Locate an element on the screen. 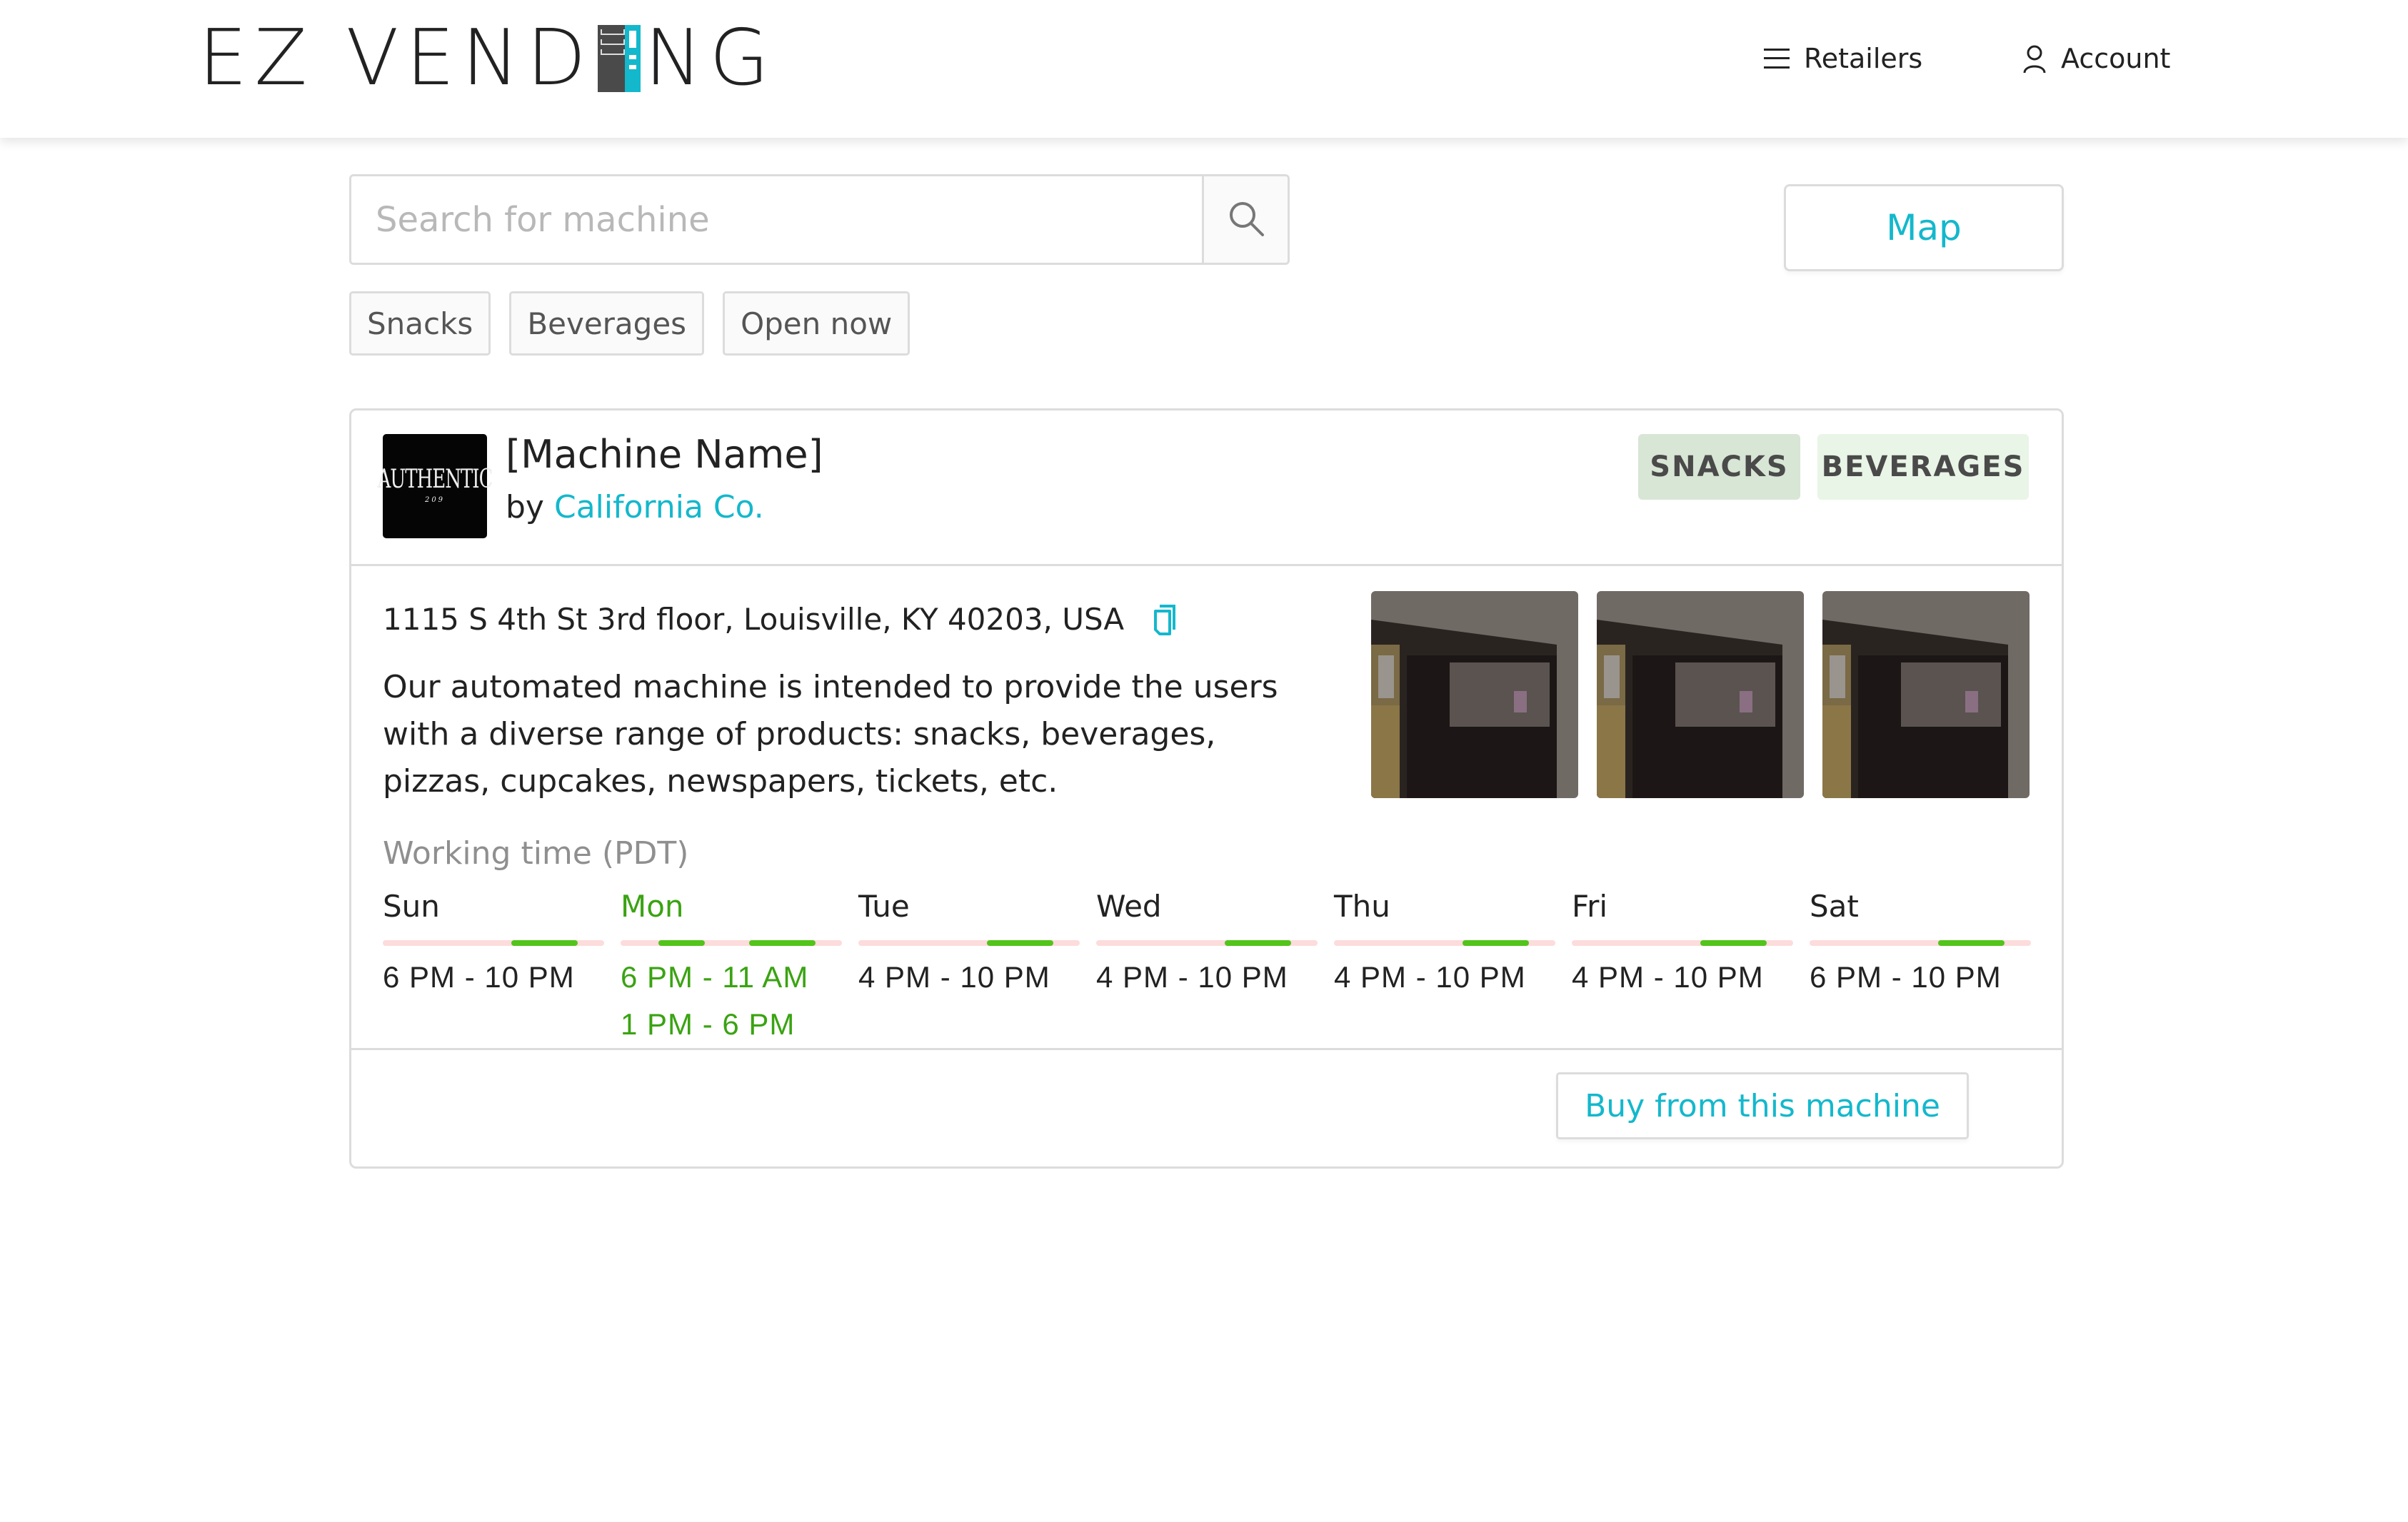 Image resolution: width=2408 pixels, height=1522 pixels. day-column-mon: Mon 6 PM - 11 AM 1 PM - 6 PM is located at coordinates (739, 971).